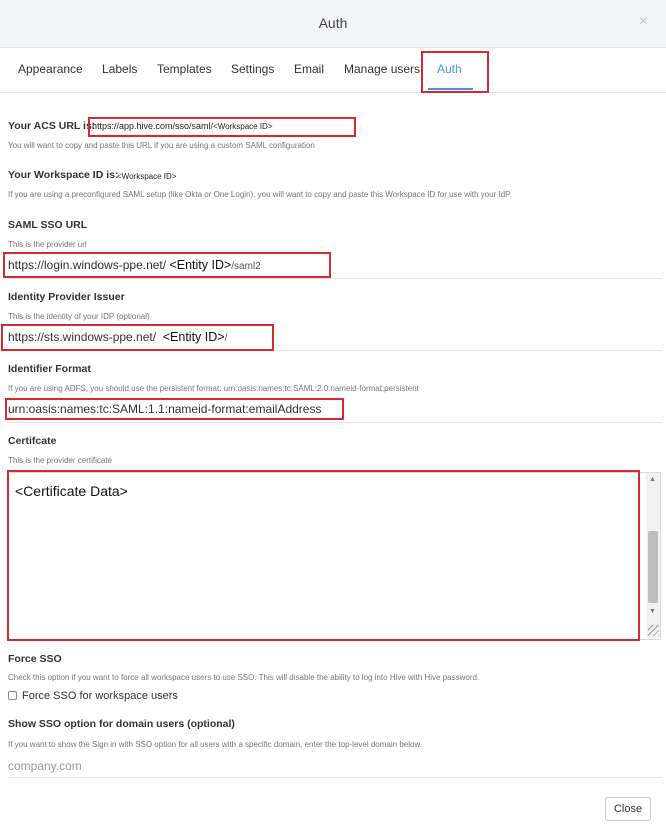 This screenshot has width=666, height=827. Describe the element at coordinates (12, 695) in the screenshot. I see `checkbox-icon` at that location.